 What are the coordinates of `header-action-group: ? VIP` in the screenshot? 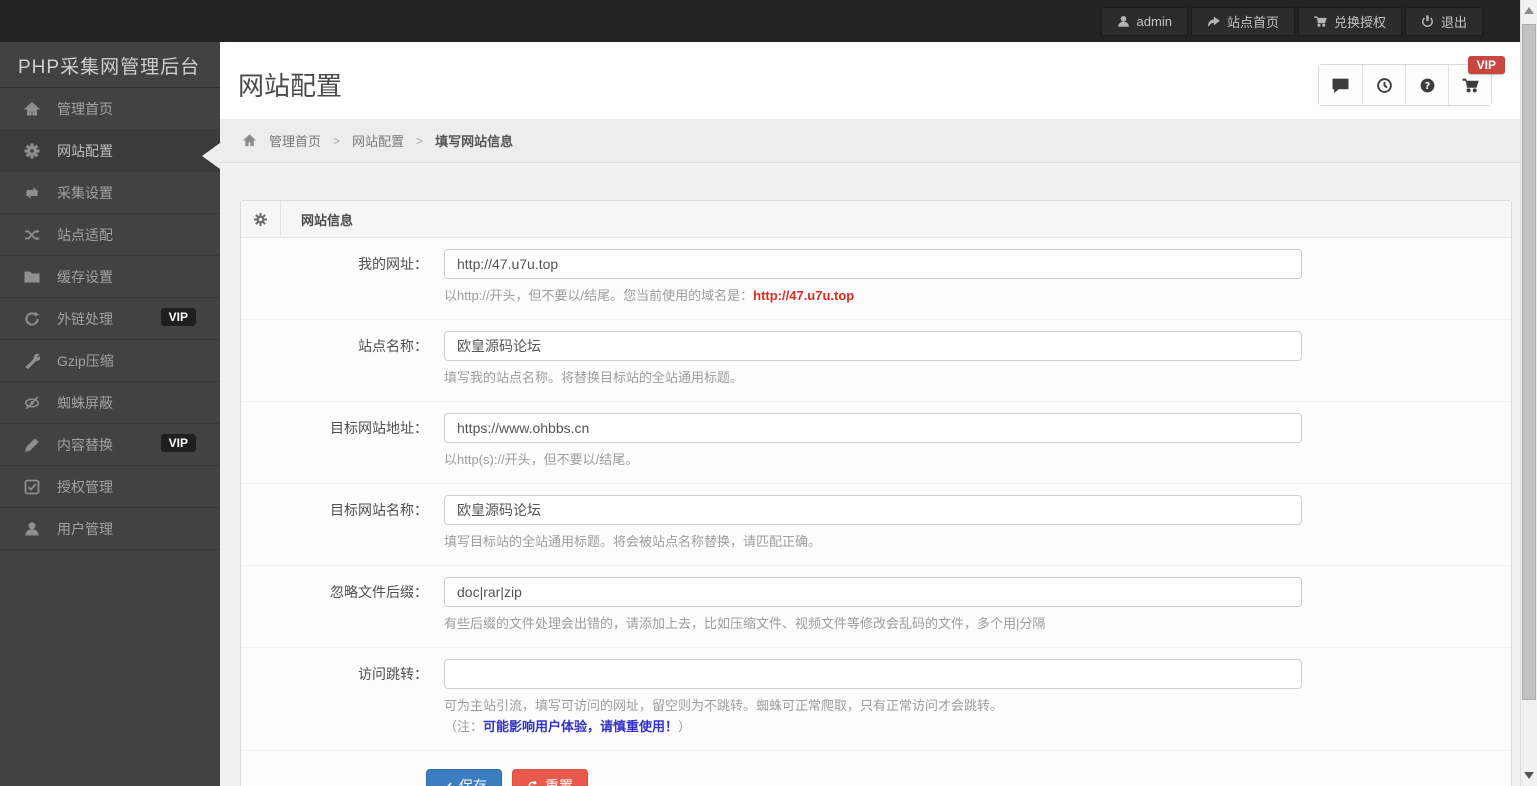 It's located at (1411, 81).